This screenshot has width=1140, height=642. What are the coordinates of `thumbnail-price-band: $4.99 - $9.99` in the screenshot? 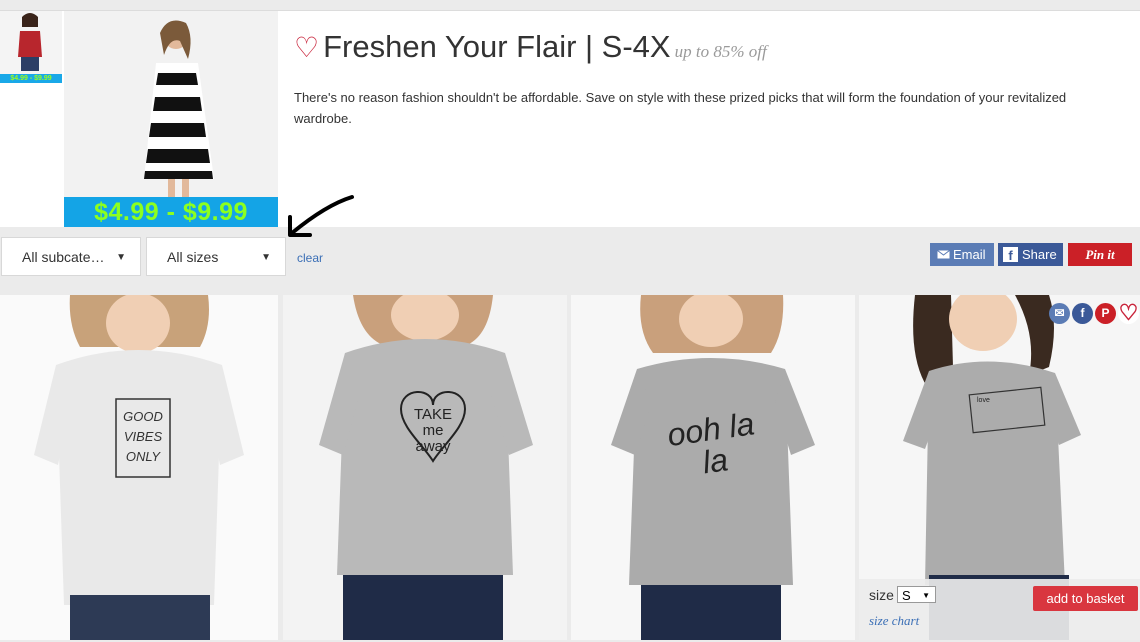 It's located at (31, 78).